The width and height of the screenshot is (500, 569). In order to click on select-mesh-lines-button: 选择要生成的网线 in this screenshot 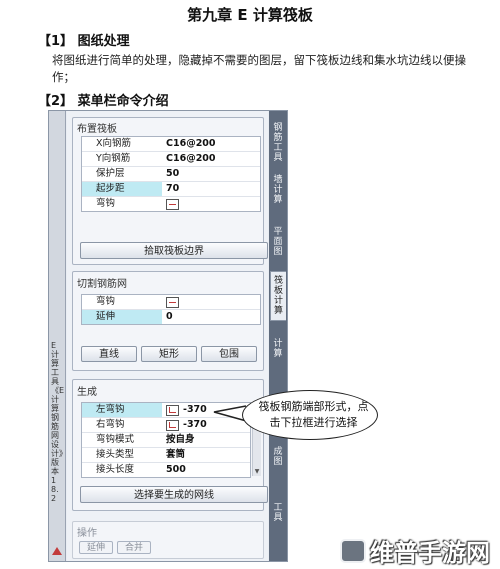, I will do `click(174, 494)`.